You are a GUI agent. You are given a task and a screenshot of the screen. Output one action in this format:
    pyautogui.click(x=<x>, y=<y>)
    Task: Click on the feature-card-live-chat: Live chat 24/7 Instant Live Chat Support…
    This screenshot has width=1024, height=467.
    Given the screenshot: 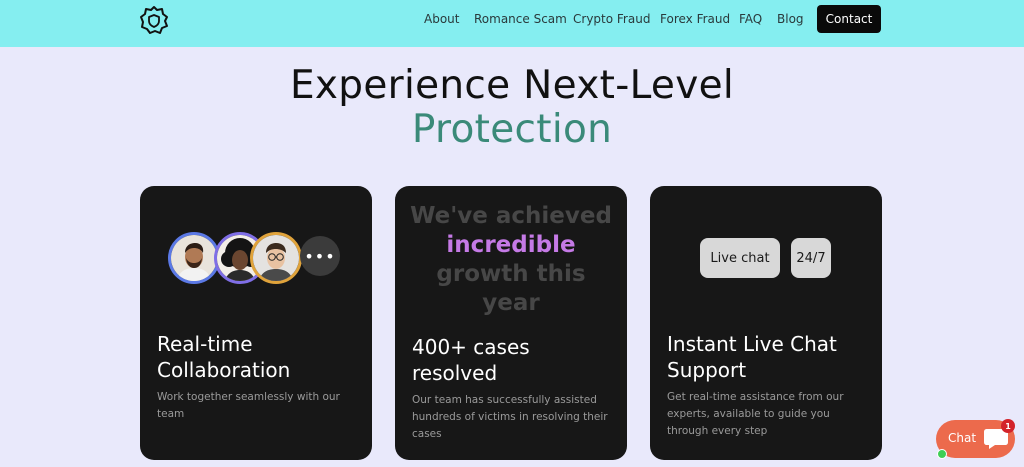 What is the action you would take?
    pyautogui.click(x=766, y=323)
    